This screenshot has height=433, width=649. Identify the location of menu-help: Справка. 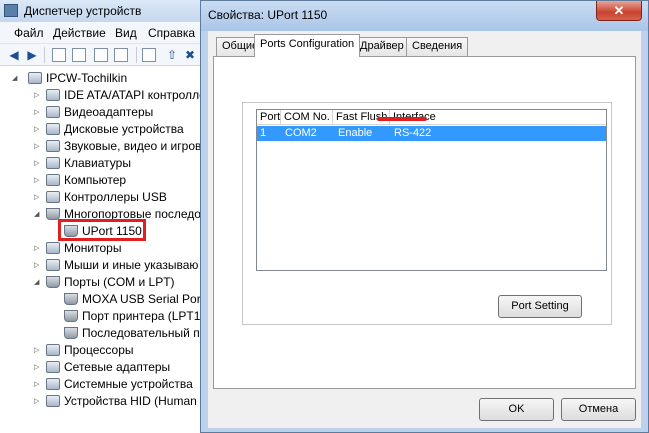
(171, 33).